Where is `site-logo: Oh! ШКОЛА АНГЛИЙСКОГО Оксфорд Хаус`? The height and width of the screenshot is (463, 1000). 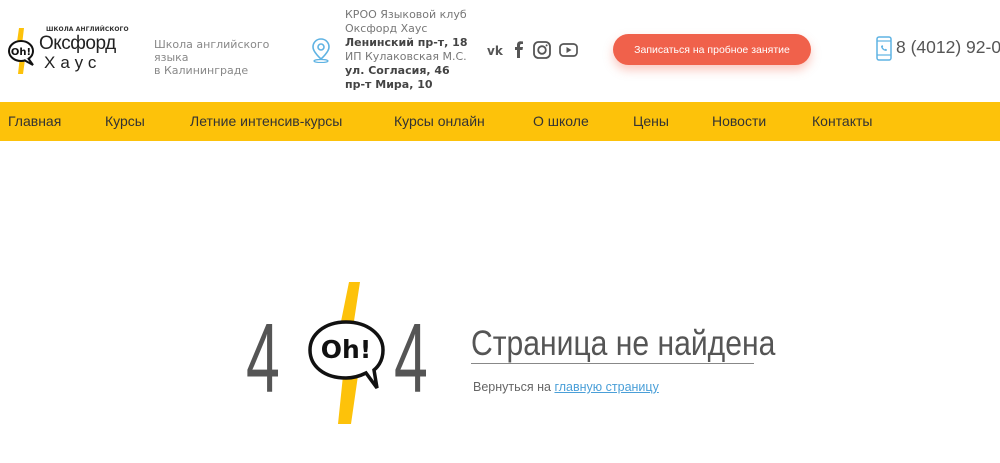
site-logo: Oh! ШКОЛА АНГЛИЙСКОГО Оксфорд Хаус is located at coordinates (67, 51).